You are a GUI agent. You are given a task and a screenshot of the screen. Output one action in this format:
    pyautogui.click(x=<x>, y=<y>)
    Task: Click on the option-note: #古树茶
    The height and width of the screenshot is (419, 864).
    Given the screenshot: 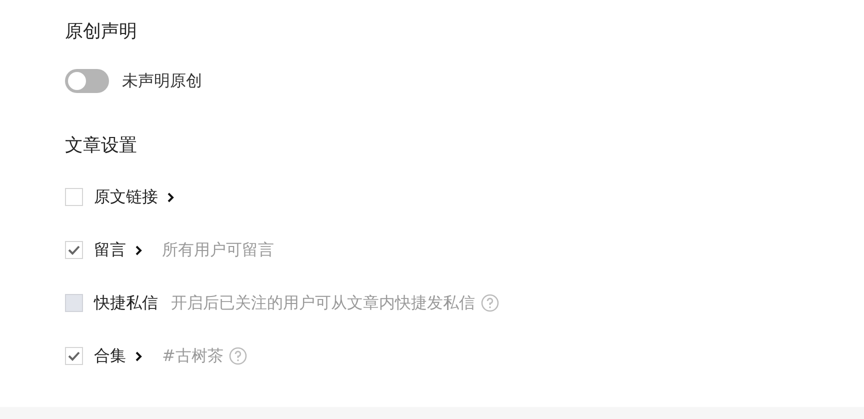 What is the action you would take?
    pyautogui.click(x=193, y=356)
    